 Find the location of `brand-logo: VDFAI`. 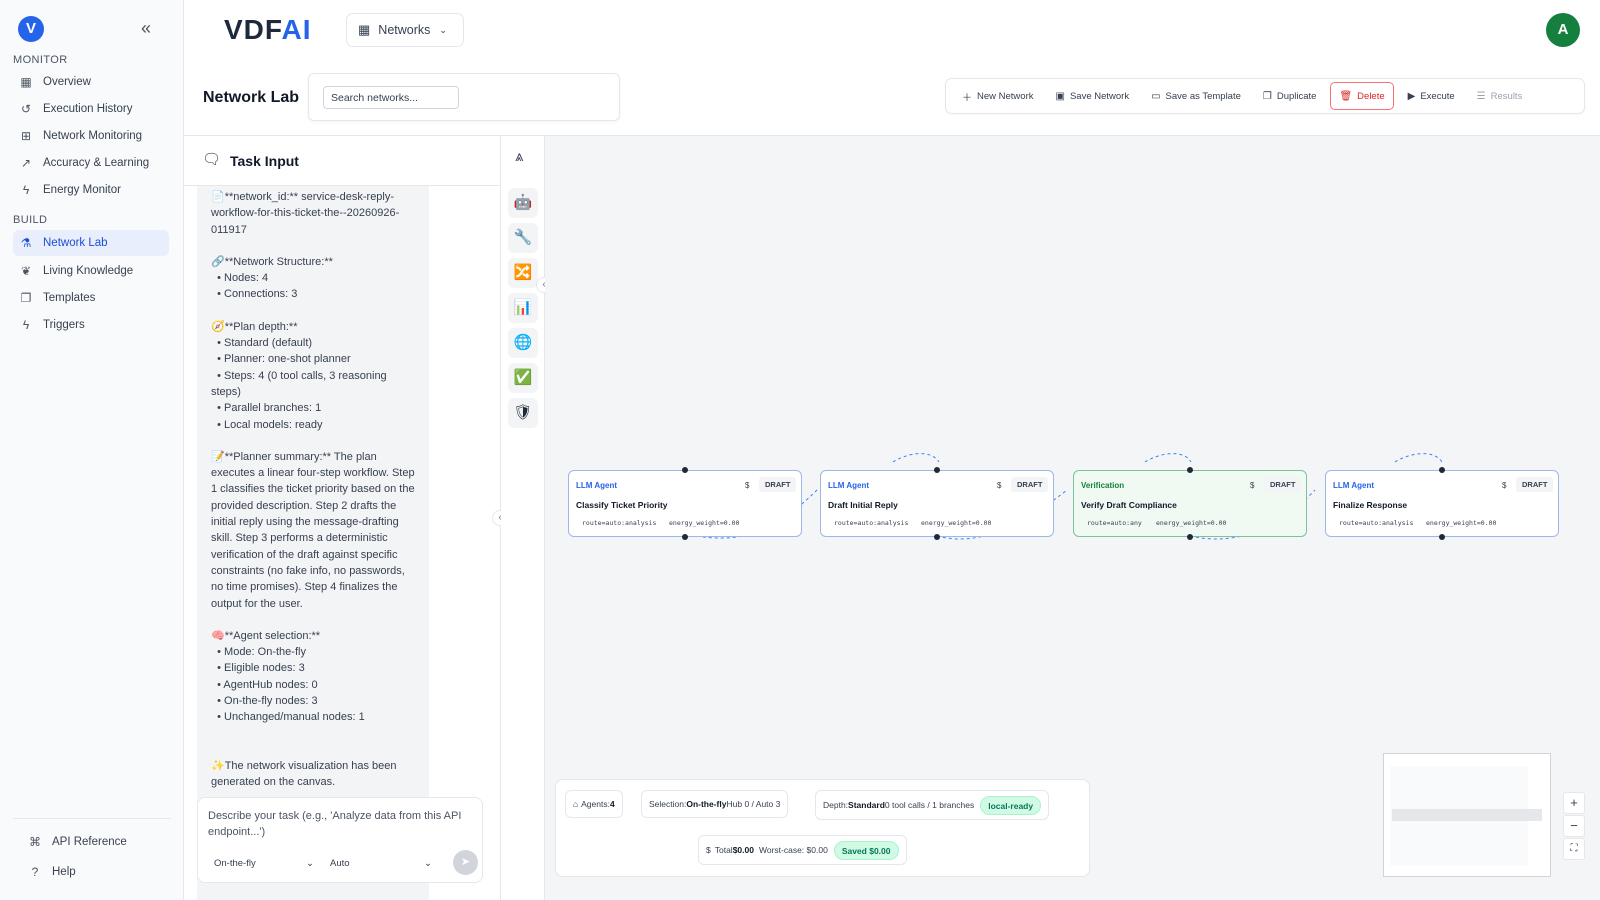

brand-logo: VDFAI is located at coordinates (267, 30).